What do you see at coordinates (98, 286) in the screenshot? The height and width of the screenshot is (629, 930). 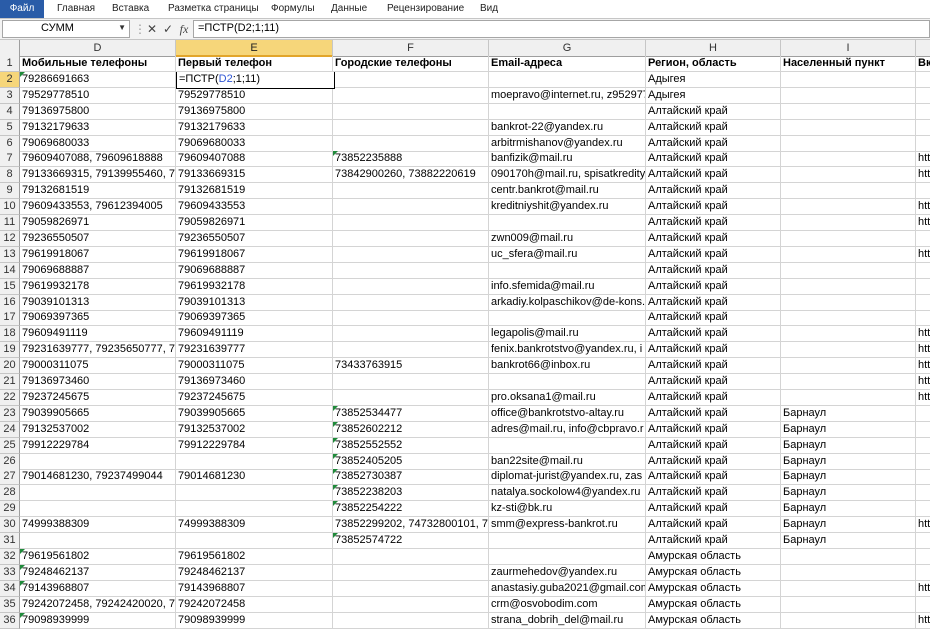 I see `cell-d: 79619932178` at bounding box center [98, 286].